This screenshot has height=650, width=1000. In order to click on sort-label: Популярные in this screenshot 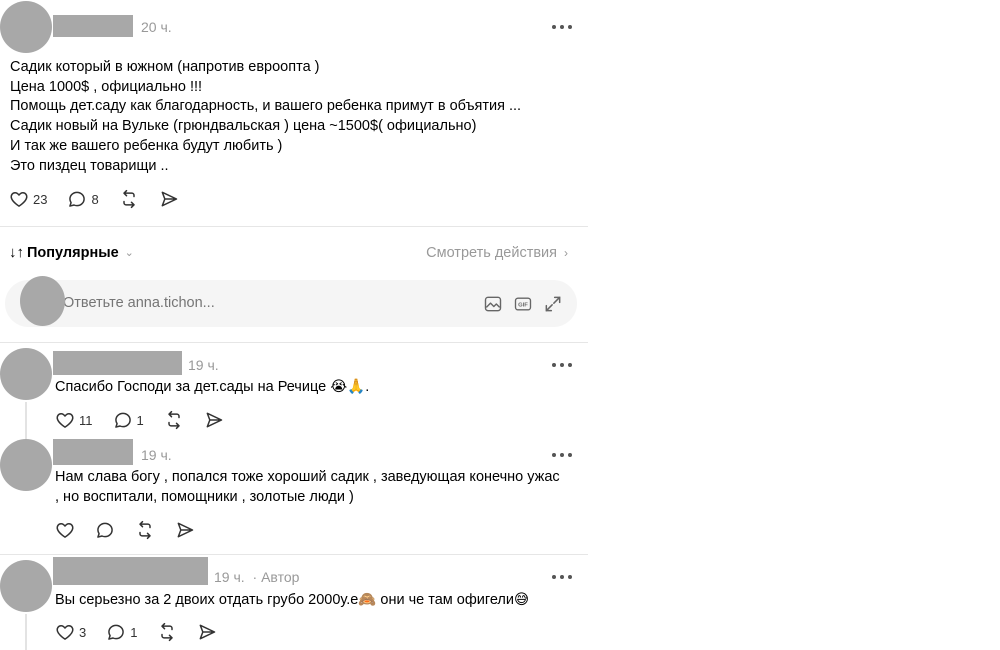, I will do `click(73, 252)`.